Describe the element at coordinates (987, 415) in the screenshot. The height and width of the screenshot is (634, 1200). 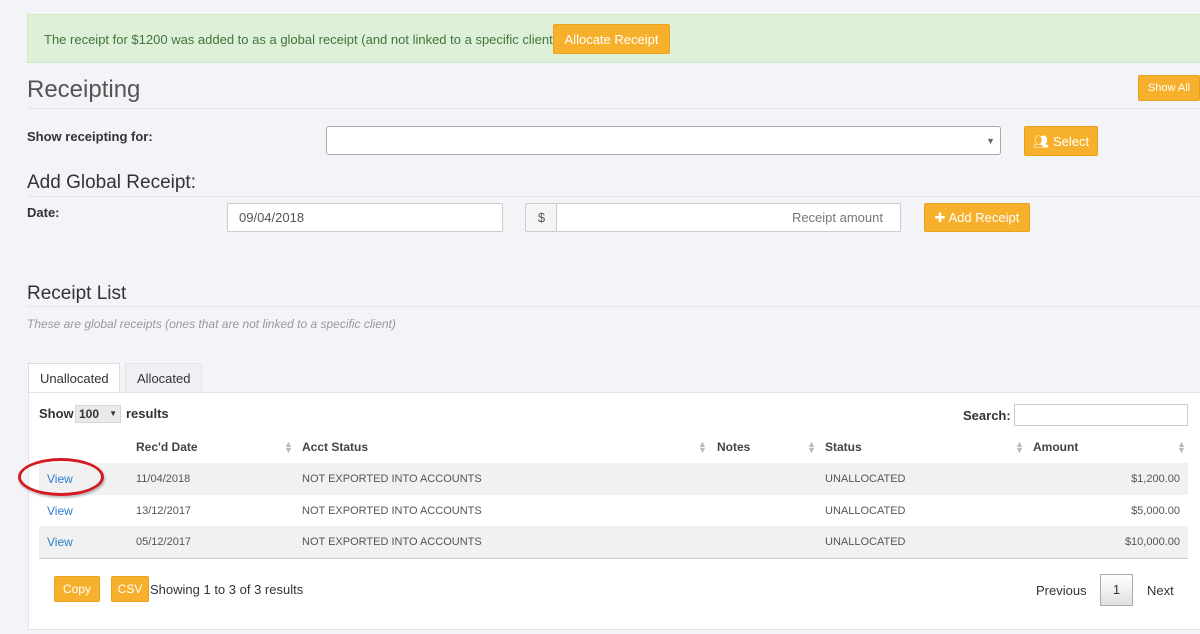
I see `search-label: Search:` at that location.